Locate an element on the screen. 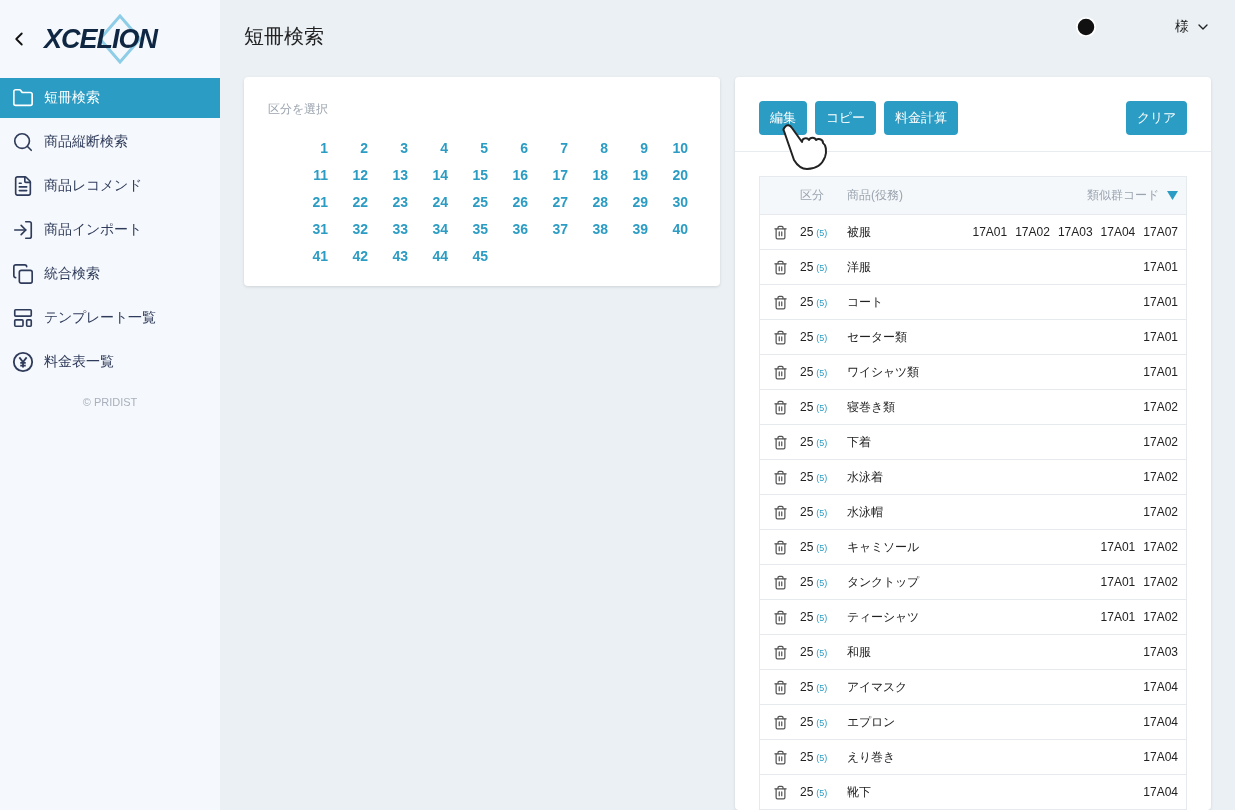  class-number: 40 is located at coordinates (668, 229).